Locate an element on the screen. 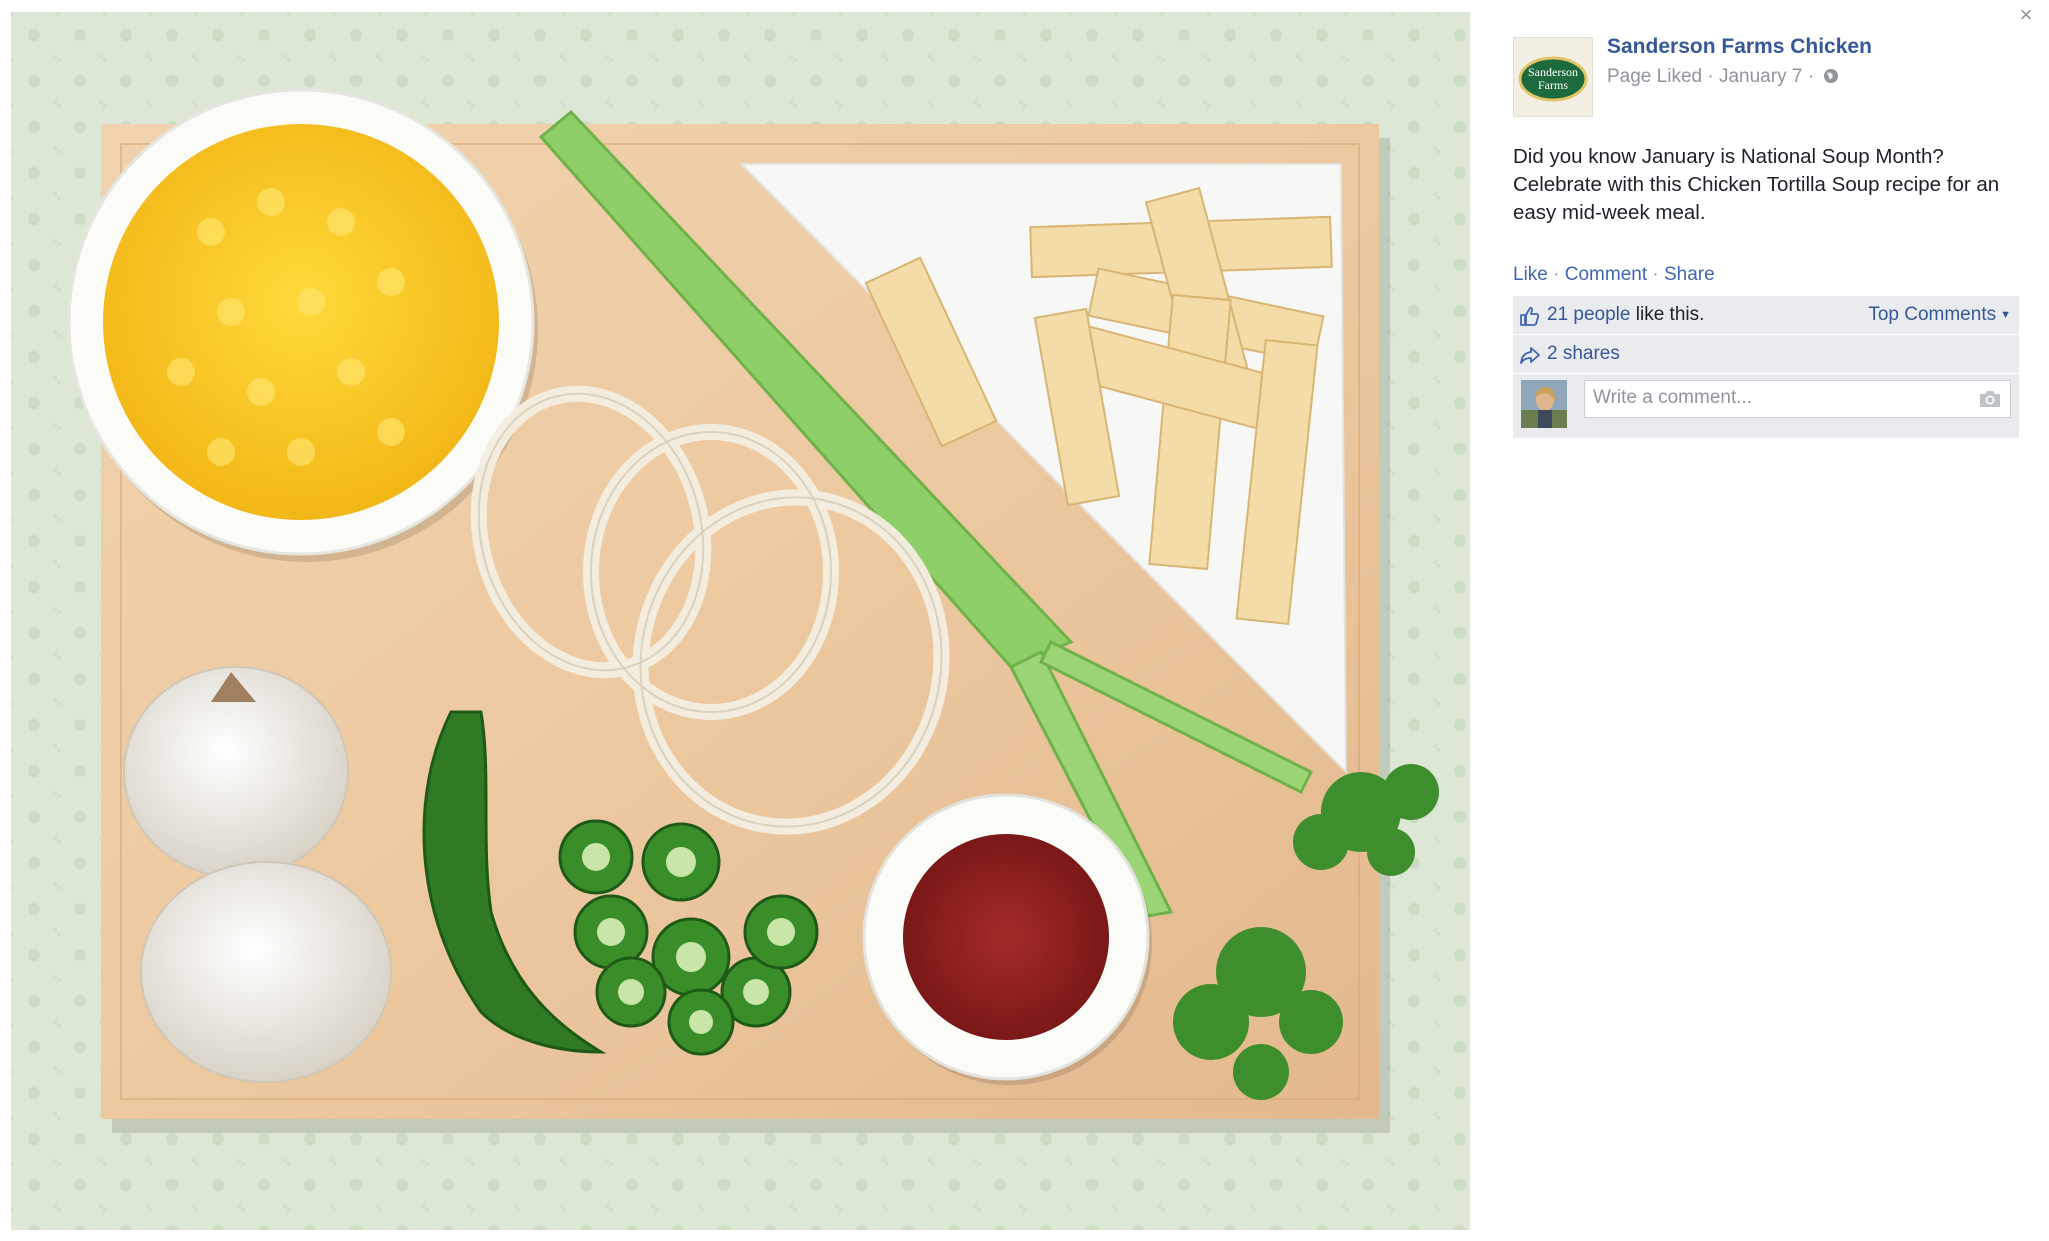  likes-summary: 21 people like this. is located at coordinates (1625, 315).